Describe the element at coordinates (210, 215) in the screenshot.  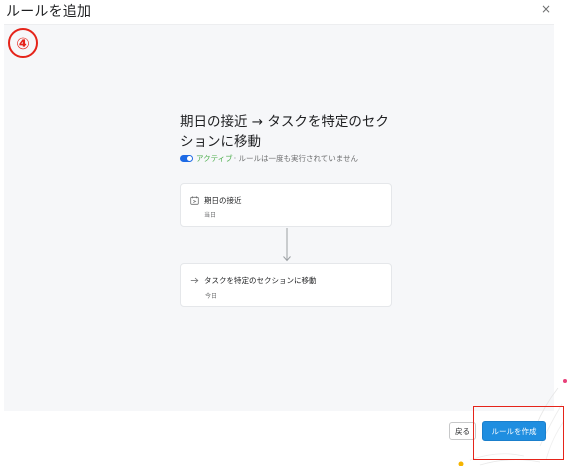
I see `trigger-sub-label: 当日` at that location.